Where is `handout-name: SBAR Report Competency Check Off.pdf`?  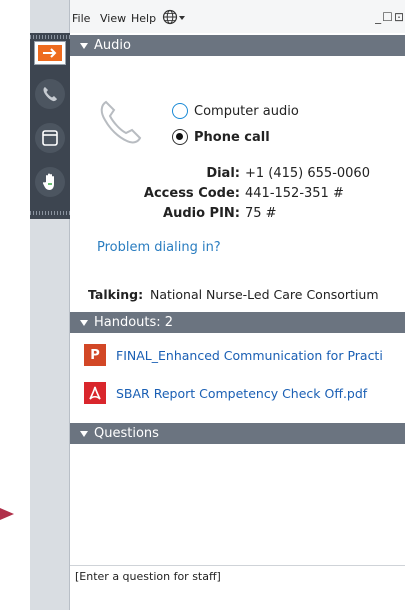 handout-name: SBAR Report Competency Check Off.pdf is located at coordinates (241, 393).